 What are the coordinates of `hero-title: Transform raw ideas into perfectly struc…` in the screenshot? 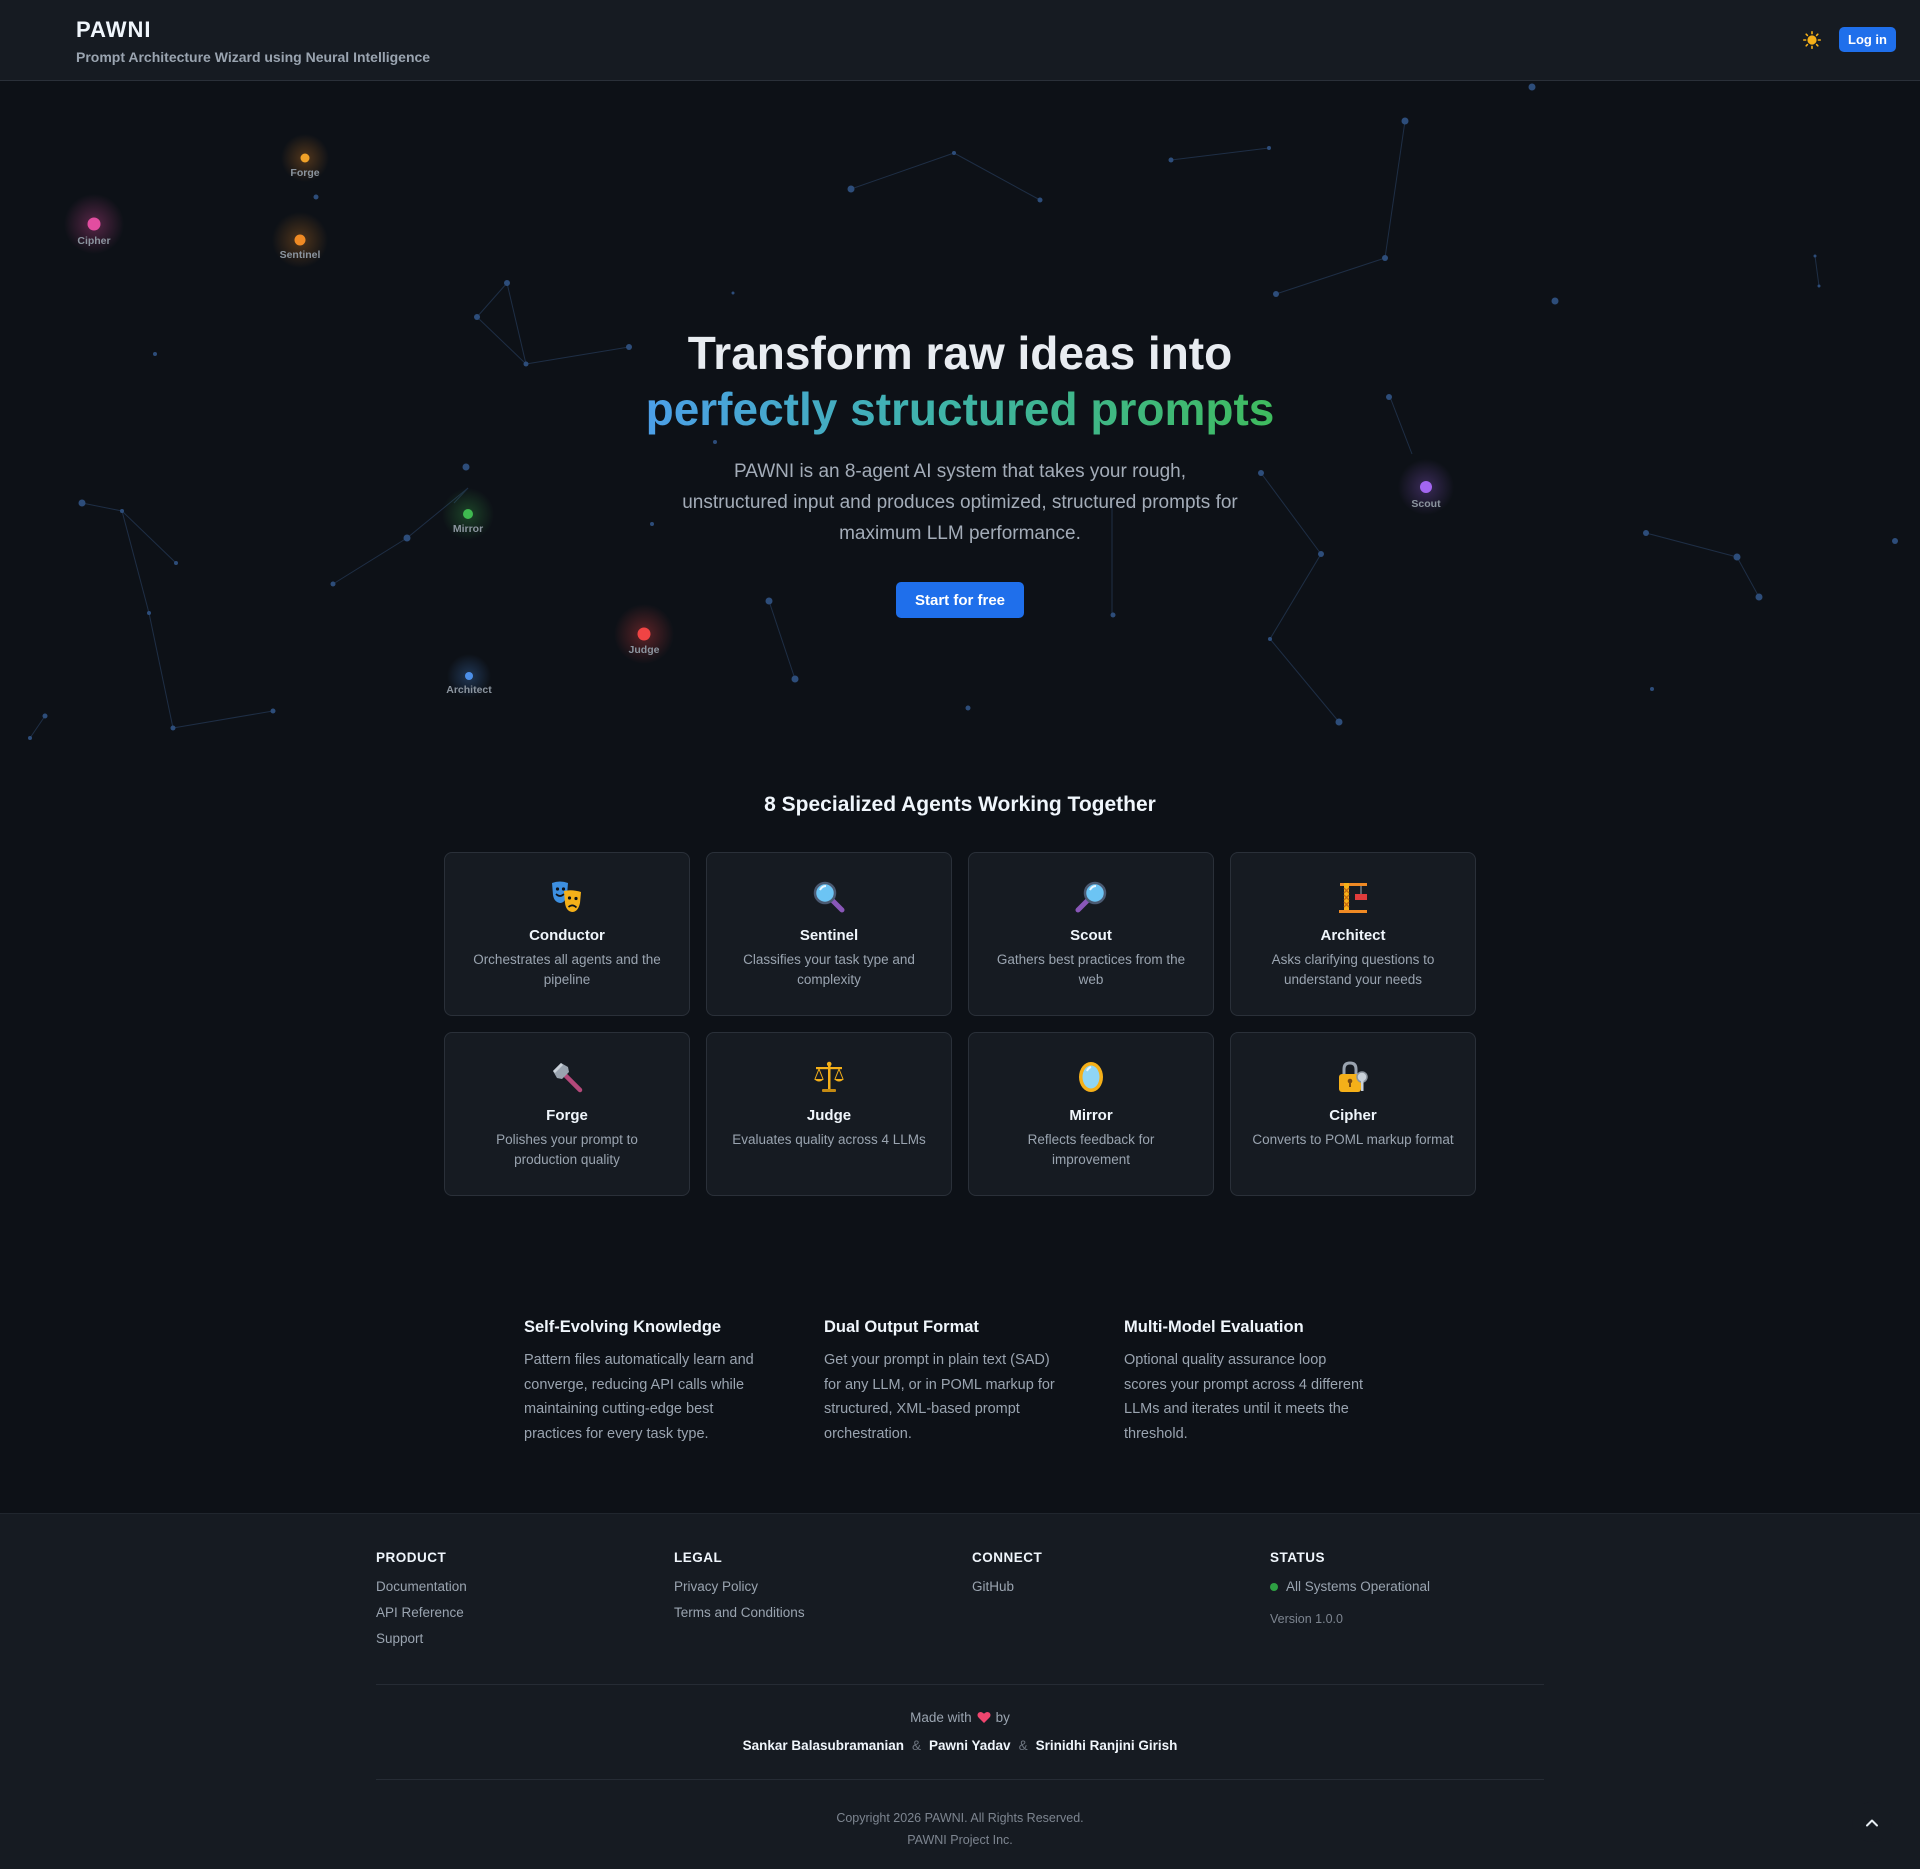 It's located at (960, 381).